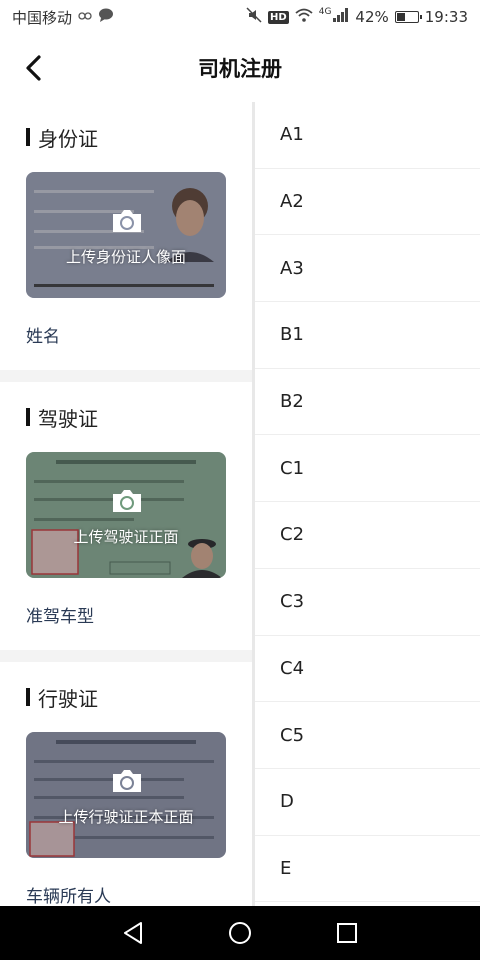 The height and width of the screenshot is (960, 480). I want to click on page-title: 司机注册, so click(240, 69).